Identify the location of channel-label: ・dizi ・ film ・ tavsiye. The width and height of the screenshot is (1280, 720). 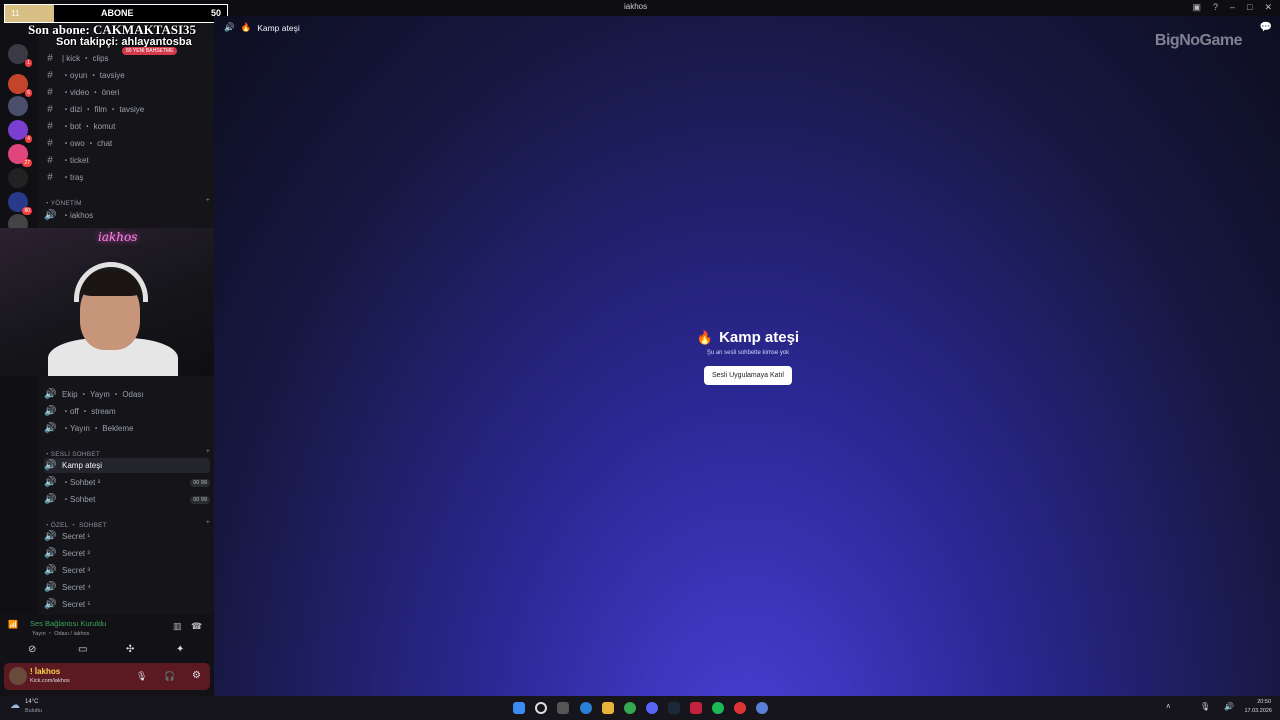
(103, 109).